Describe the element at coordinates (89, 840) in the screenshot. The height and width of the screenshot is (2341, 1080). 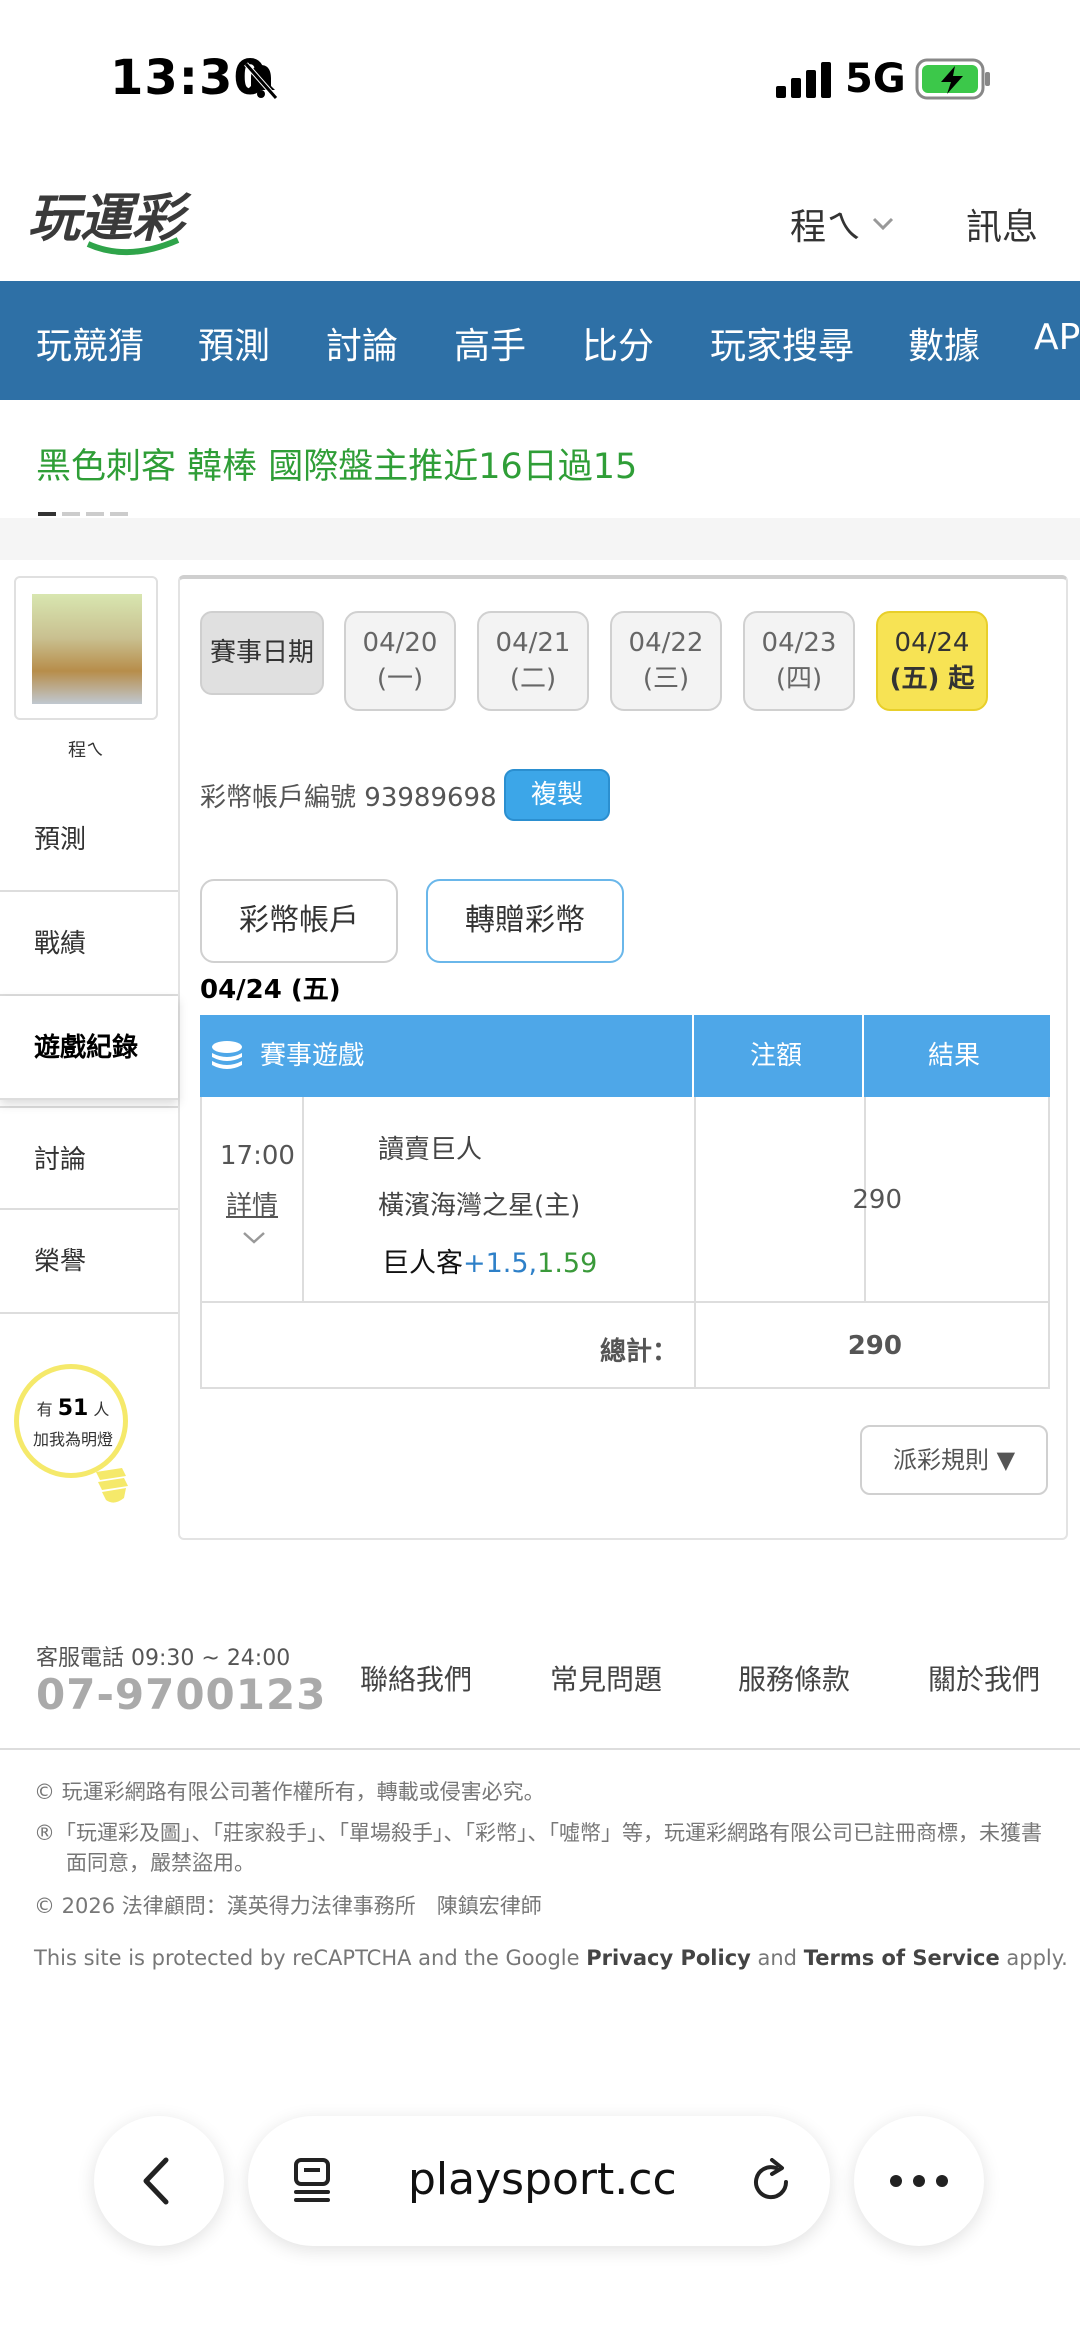
I see `sidebar-item-predict: 預測` at that location.